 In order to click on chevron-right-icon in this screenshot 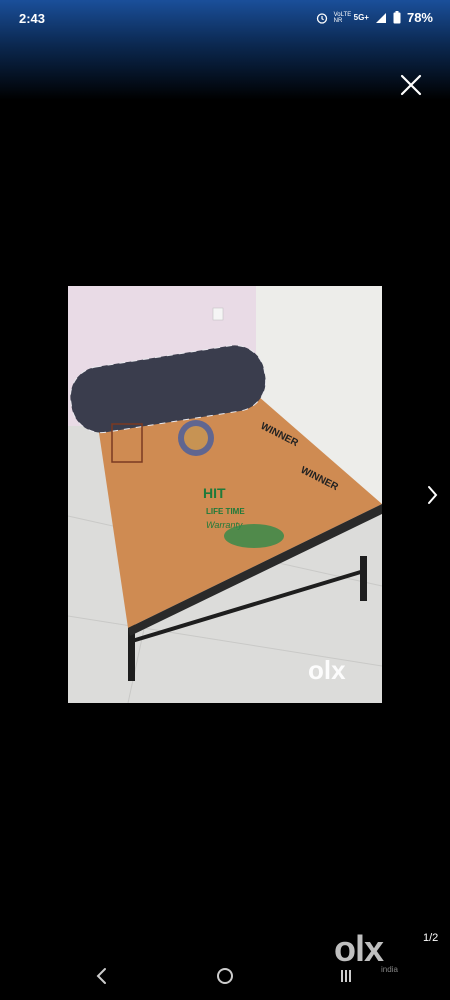, I will do `click(432, 495)`.